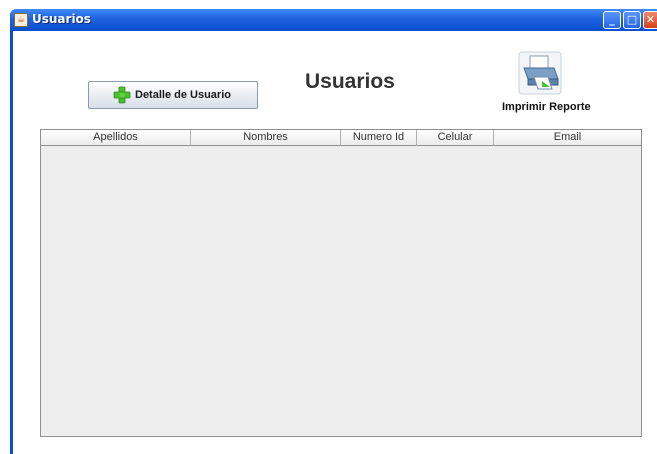  I want to click on column-header-email: Email, so click(567, 138).